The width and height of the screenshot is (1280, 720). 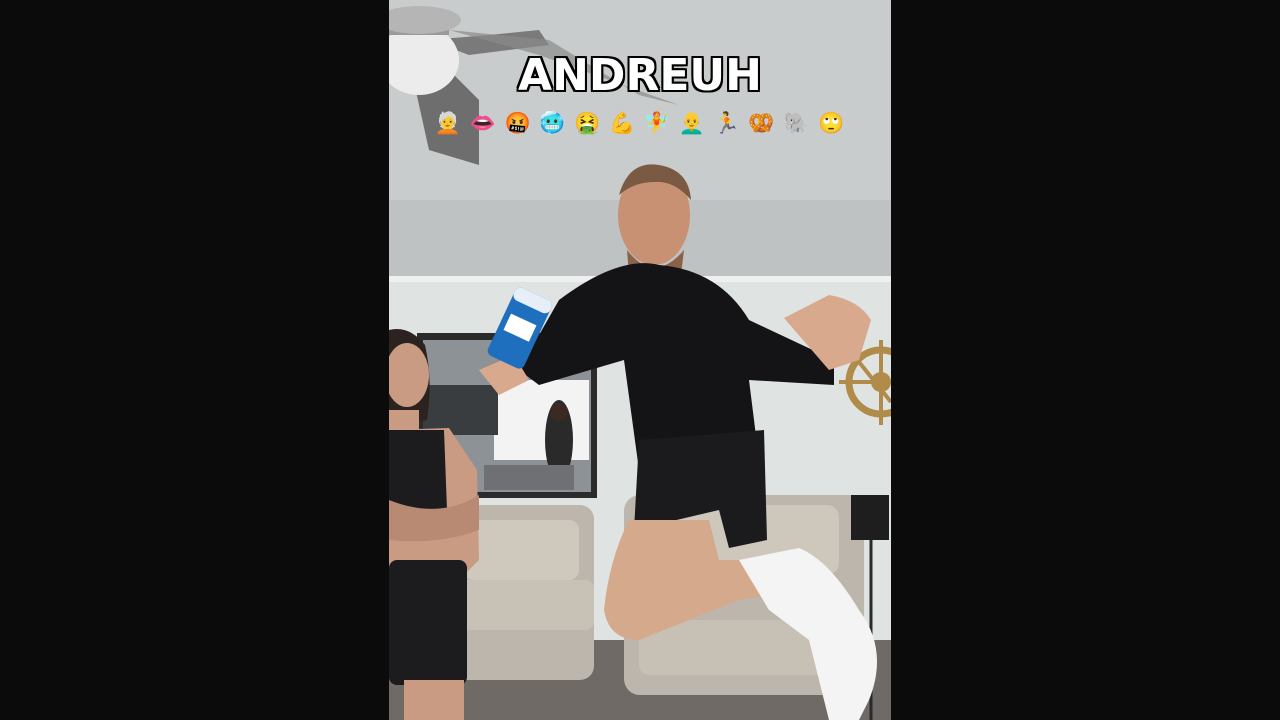 I want to click on lips-icon: 👄, so click(x=483, y=123).